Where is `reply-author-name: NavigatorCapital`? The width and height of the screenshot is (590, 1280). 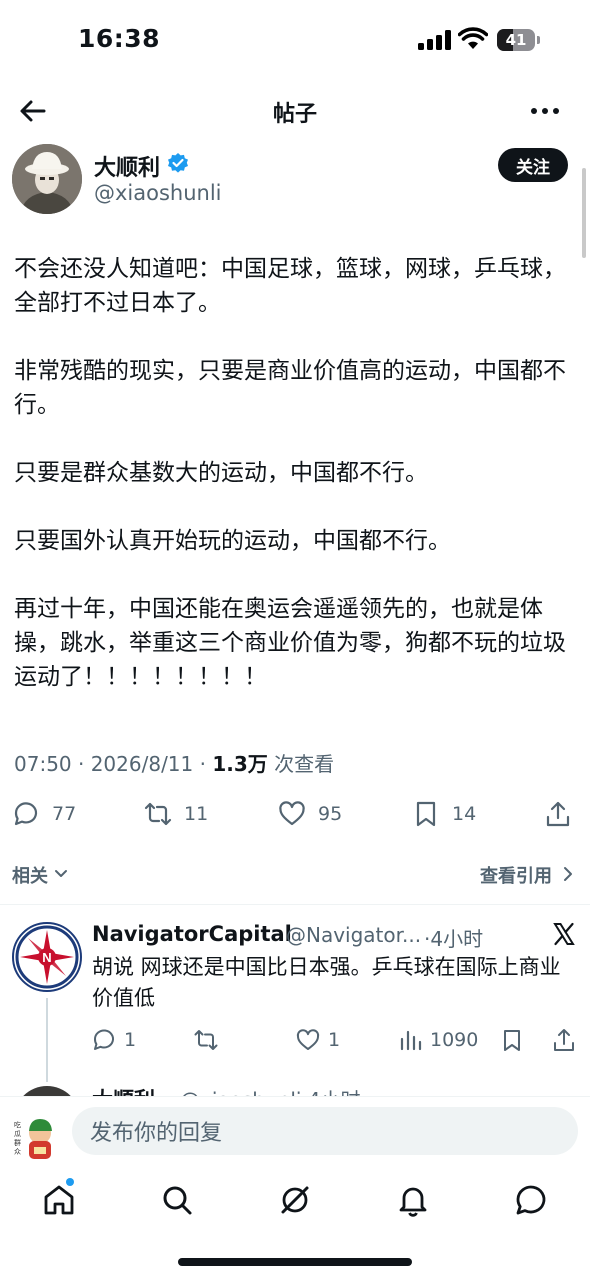 reply-author-name: NavigatorCapital is located at coordinates (192, 934).